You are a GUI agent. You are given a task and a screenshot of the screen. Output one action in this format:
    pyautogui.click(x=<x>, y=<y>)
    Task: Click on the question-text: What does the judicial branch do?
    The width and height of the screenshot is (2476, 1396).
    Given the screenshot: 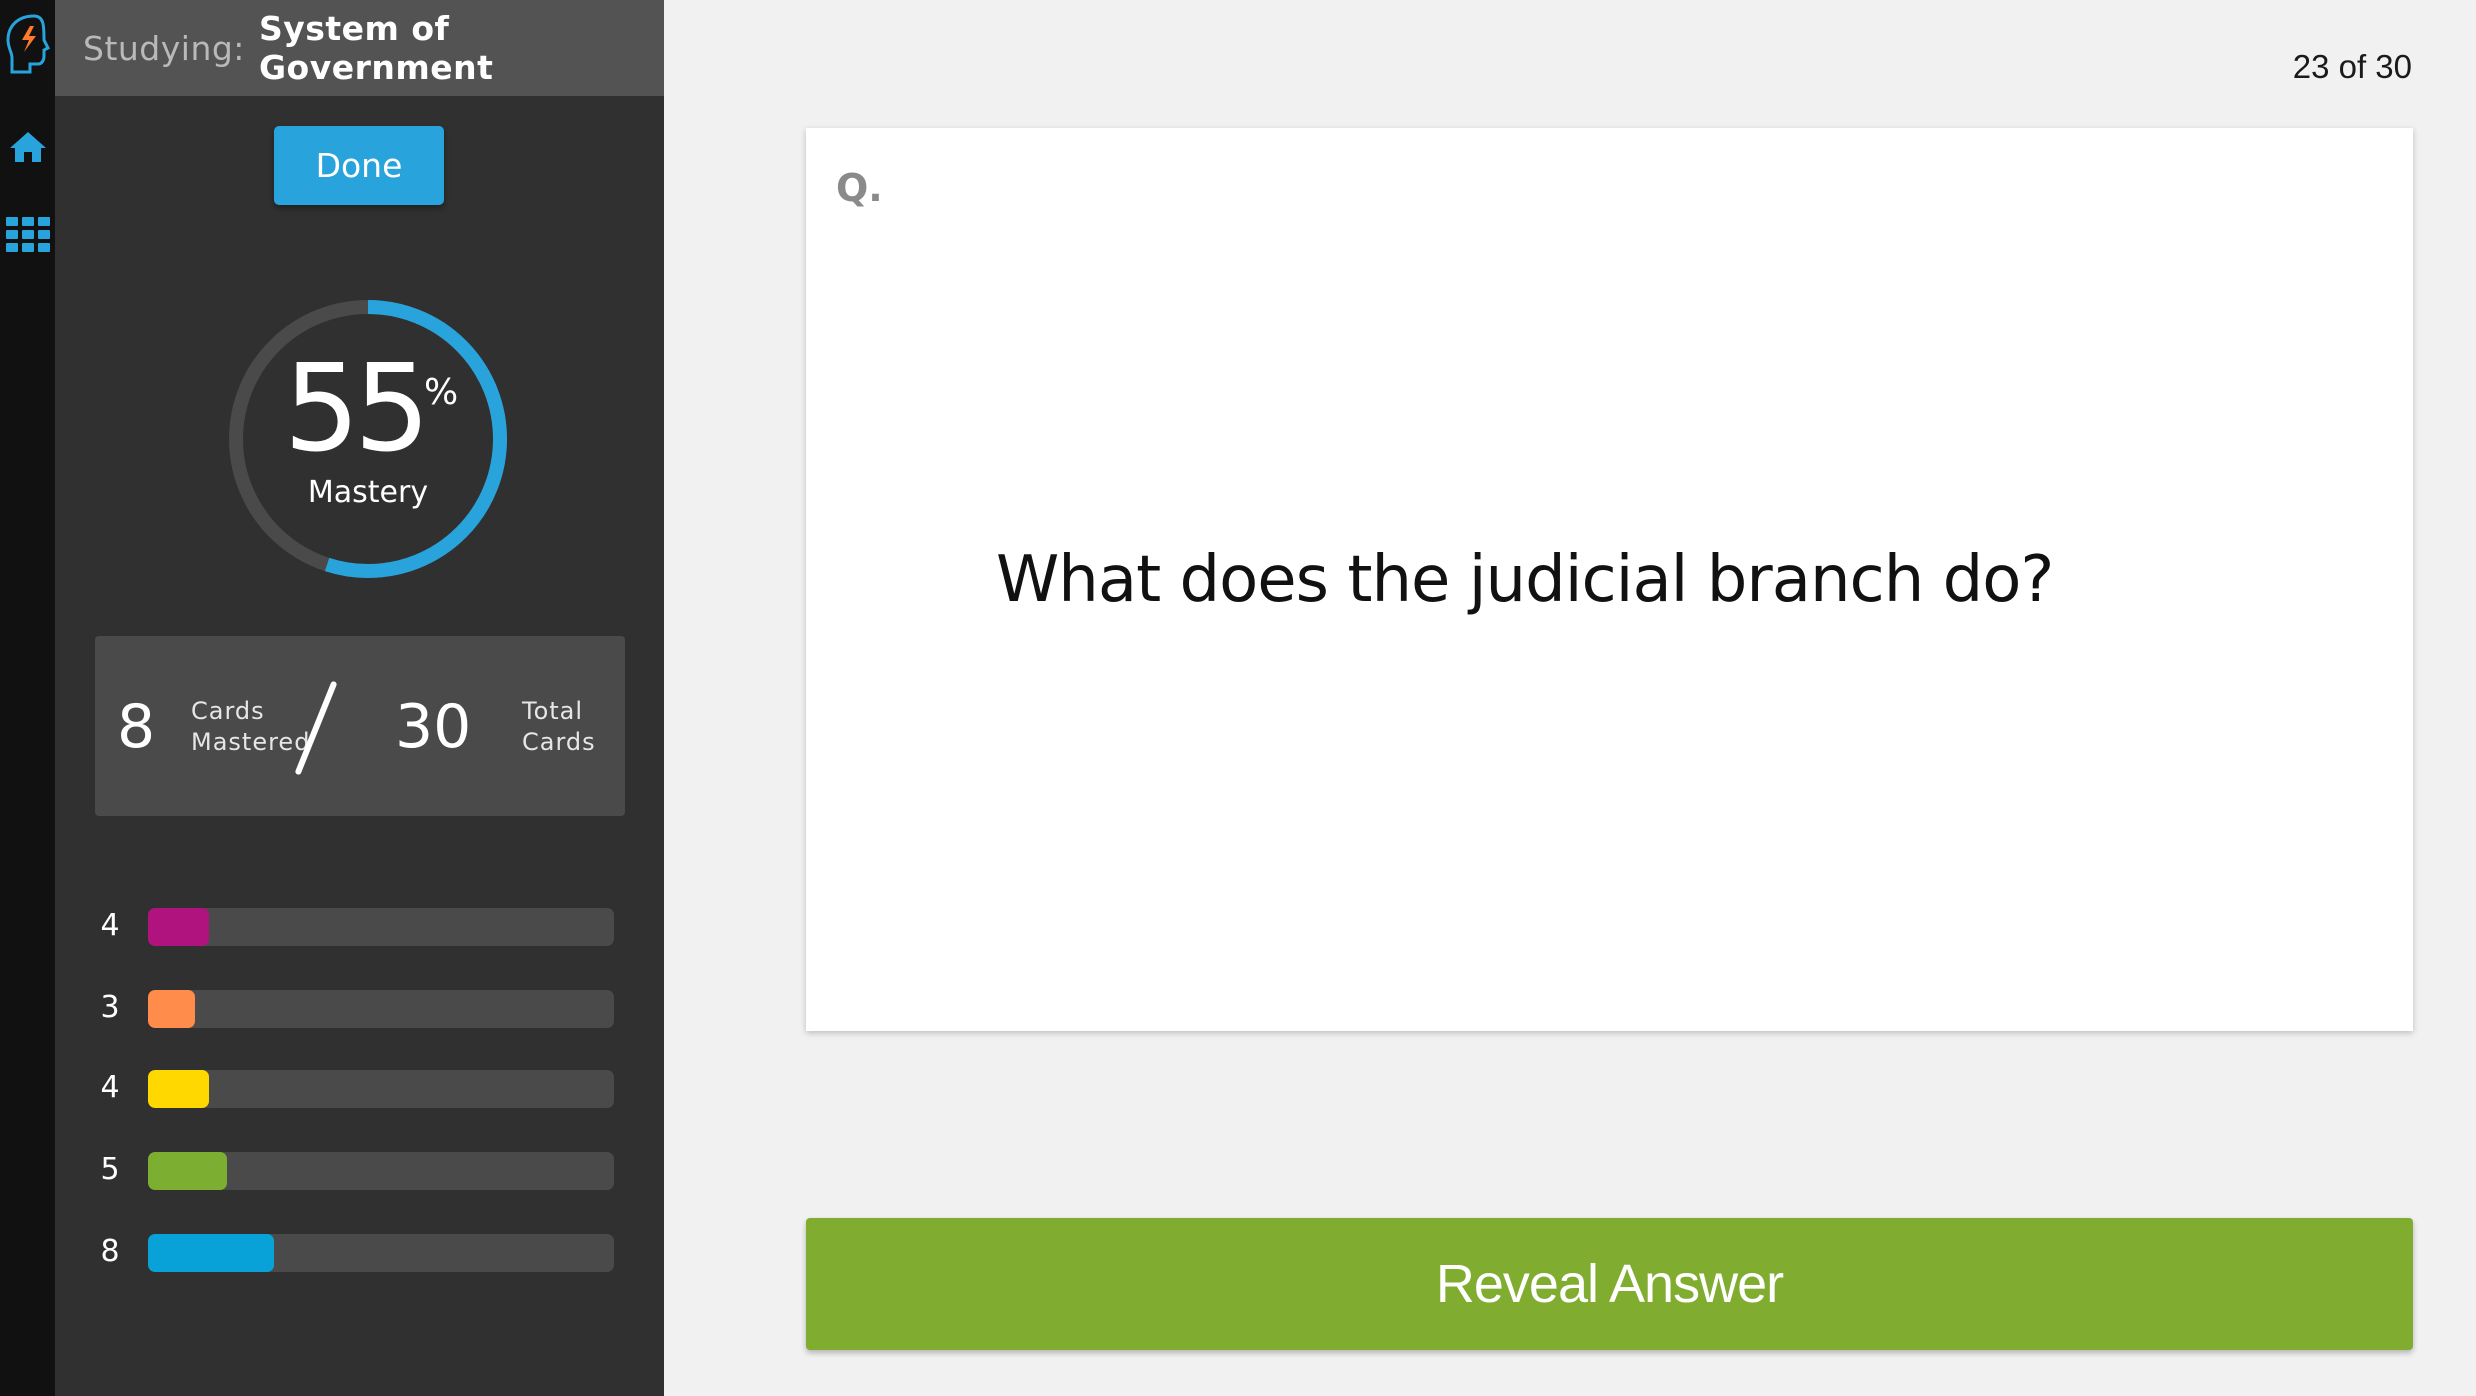 What is the action you would take?
    pyautogui.click(x=1525, y=580)
    